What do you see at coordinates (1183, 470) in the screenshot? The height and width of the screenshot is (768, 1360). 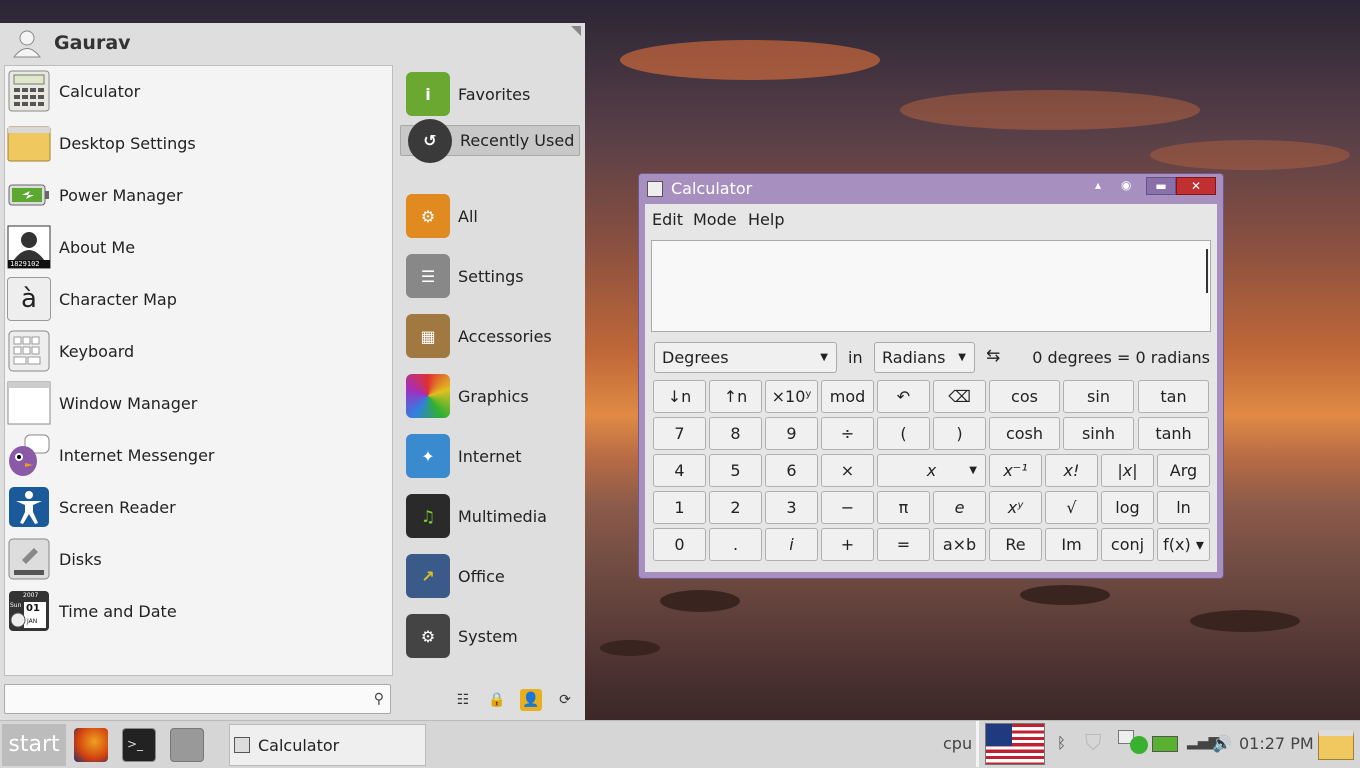 I see `key-arg-button: Arg` at bounding box center [1183, 470].